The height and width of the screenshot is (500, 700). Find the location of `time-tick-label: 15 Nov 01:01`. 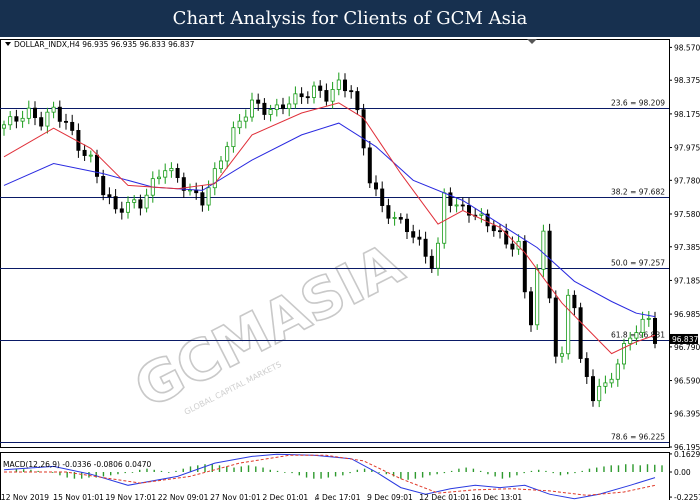

time-tick-label: 15 Nov 01:01 is located at coordinates (78, 496).